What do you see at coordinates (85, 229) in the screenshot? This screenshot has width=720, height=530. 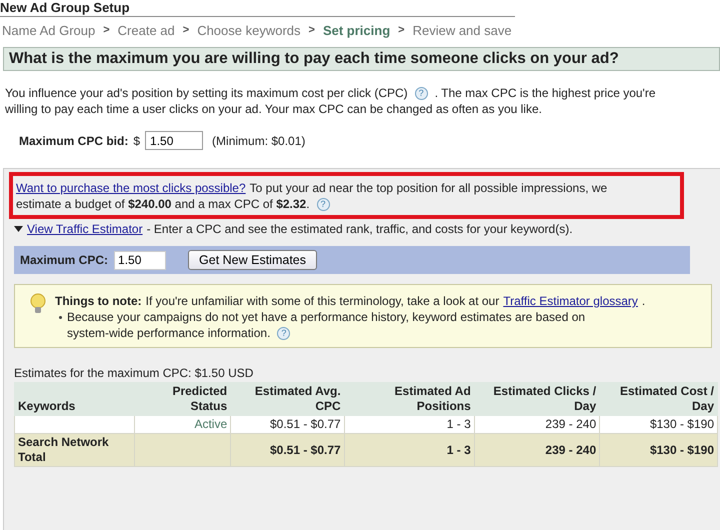 I see `traffic-estimator-link: View Traffic Estimator` at bounding box center [85, 229].